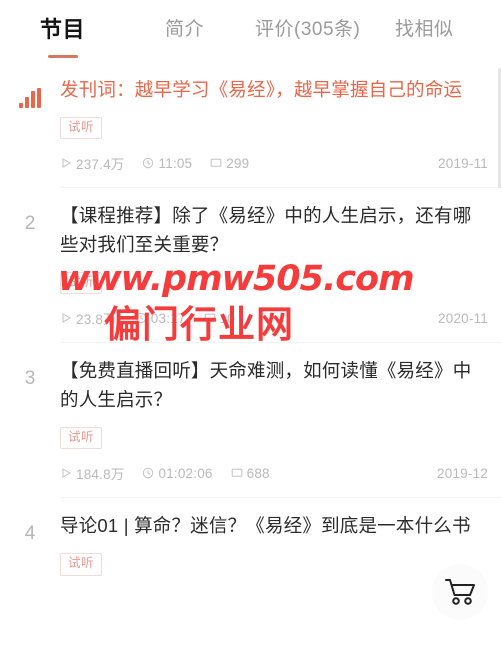 This screenshot has width=502, height=645. I want to click on comment-count-value: 299, so click(238, 163).